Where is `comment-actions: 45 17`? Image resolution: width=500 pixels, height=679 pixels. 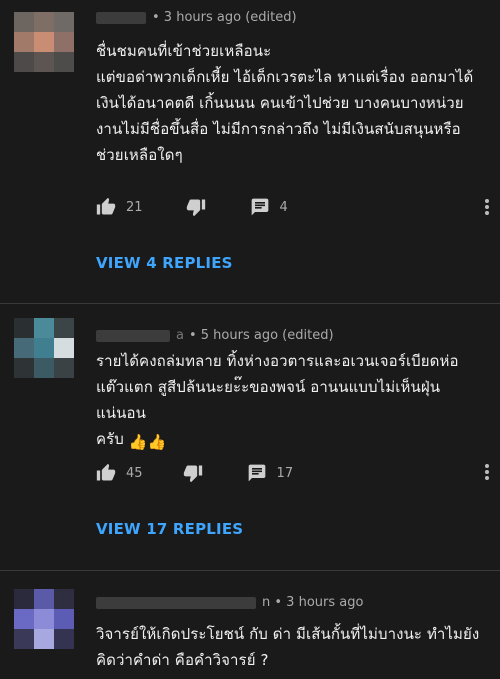 comment-actions: 45 17 is located at coordinates (194, 473).